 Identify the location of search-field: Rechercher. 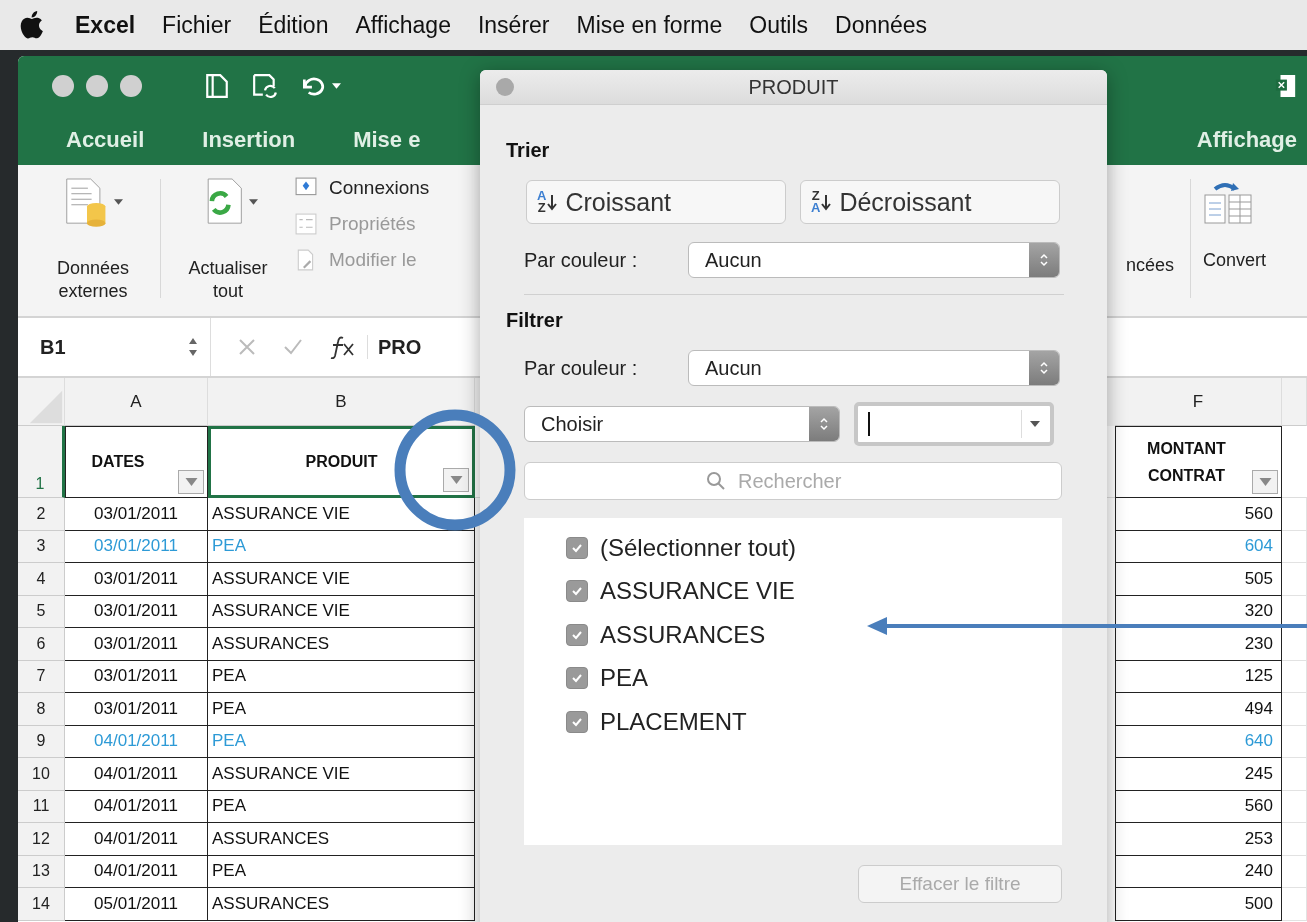
(793, 481).